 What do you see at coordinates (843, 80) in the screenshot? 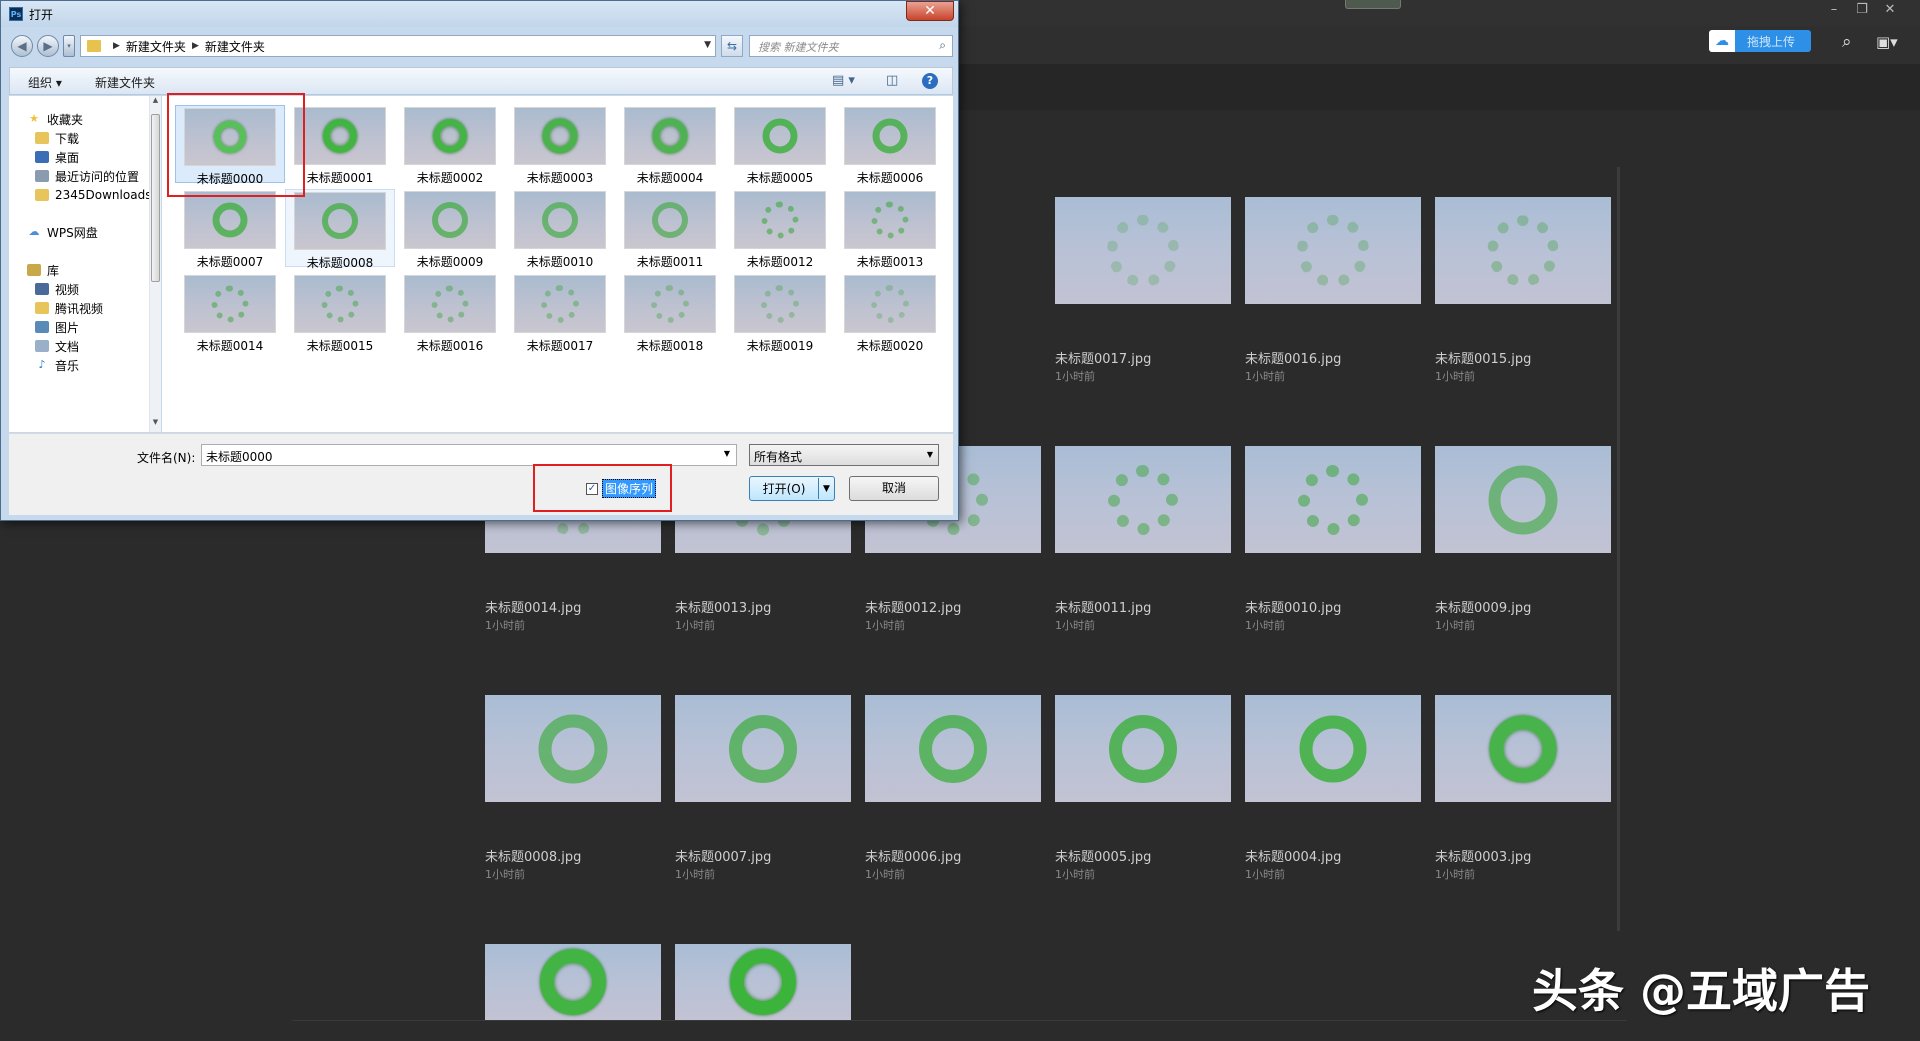
I see `view-options-icon: ▤ ▾` at bounding box center [843, 80].